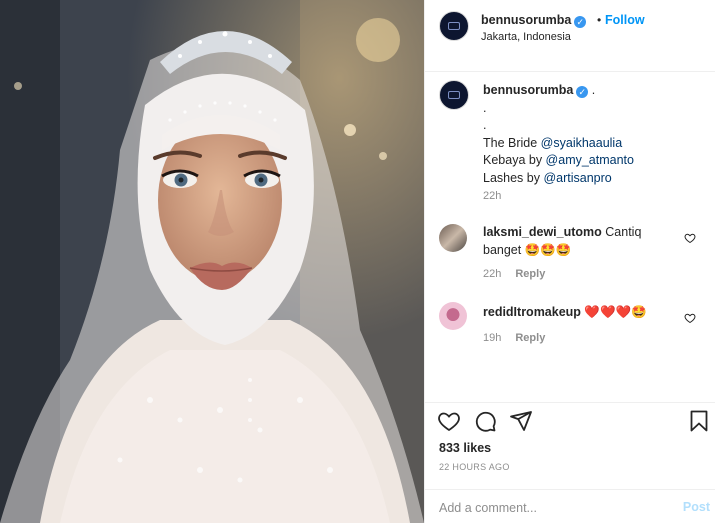 Image resolution: width=715 pixels, height=523 pixels. What do you see at coordinates (534, 20) in the screenshot?
I see `author-username: bennusorumba ✓` at bounding box center [534, 20].